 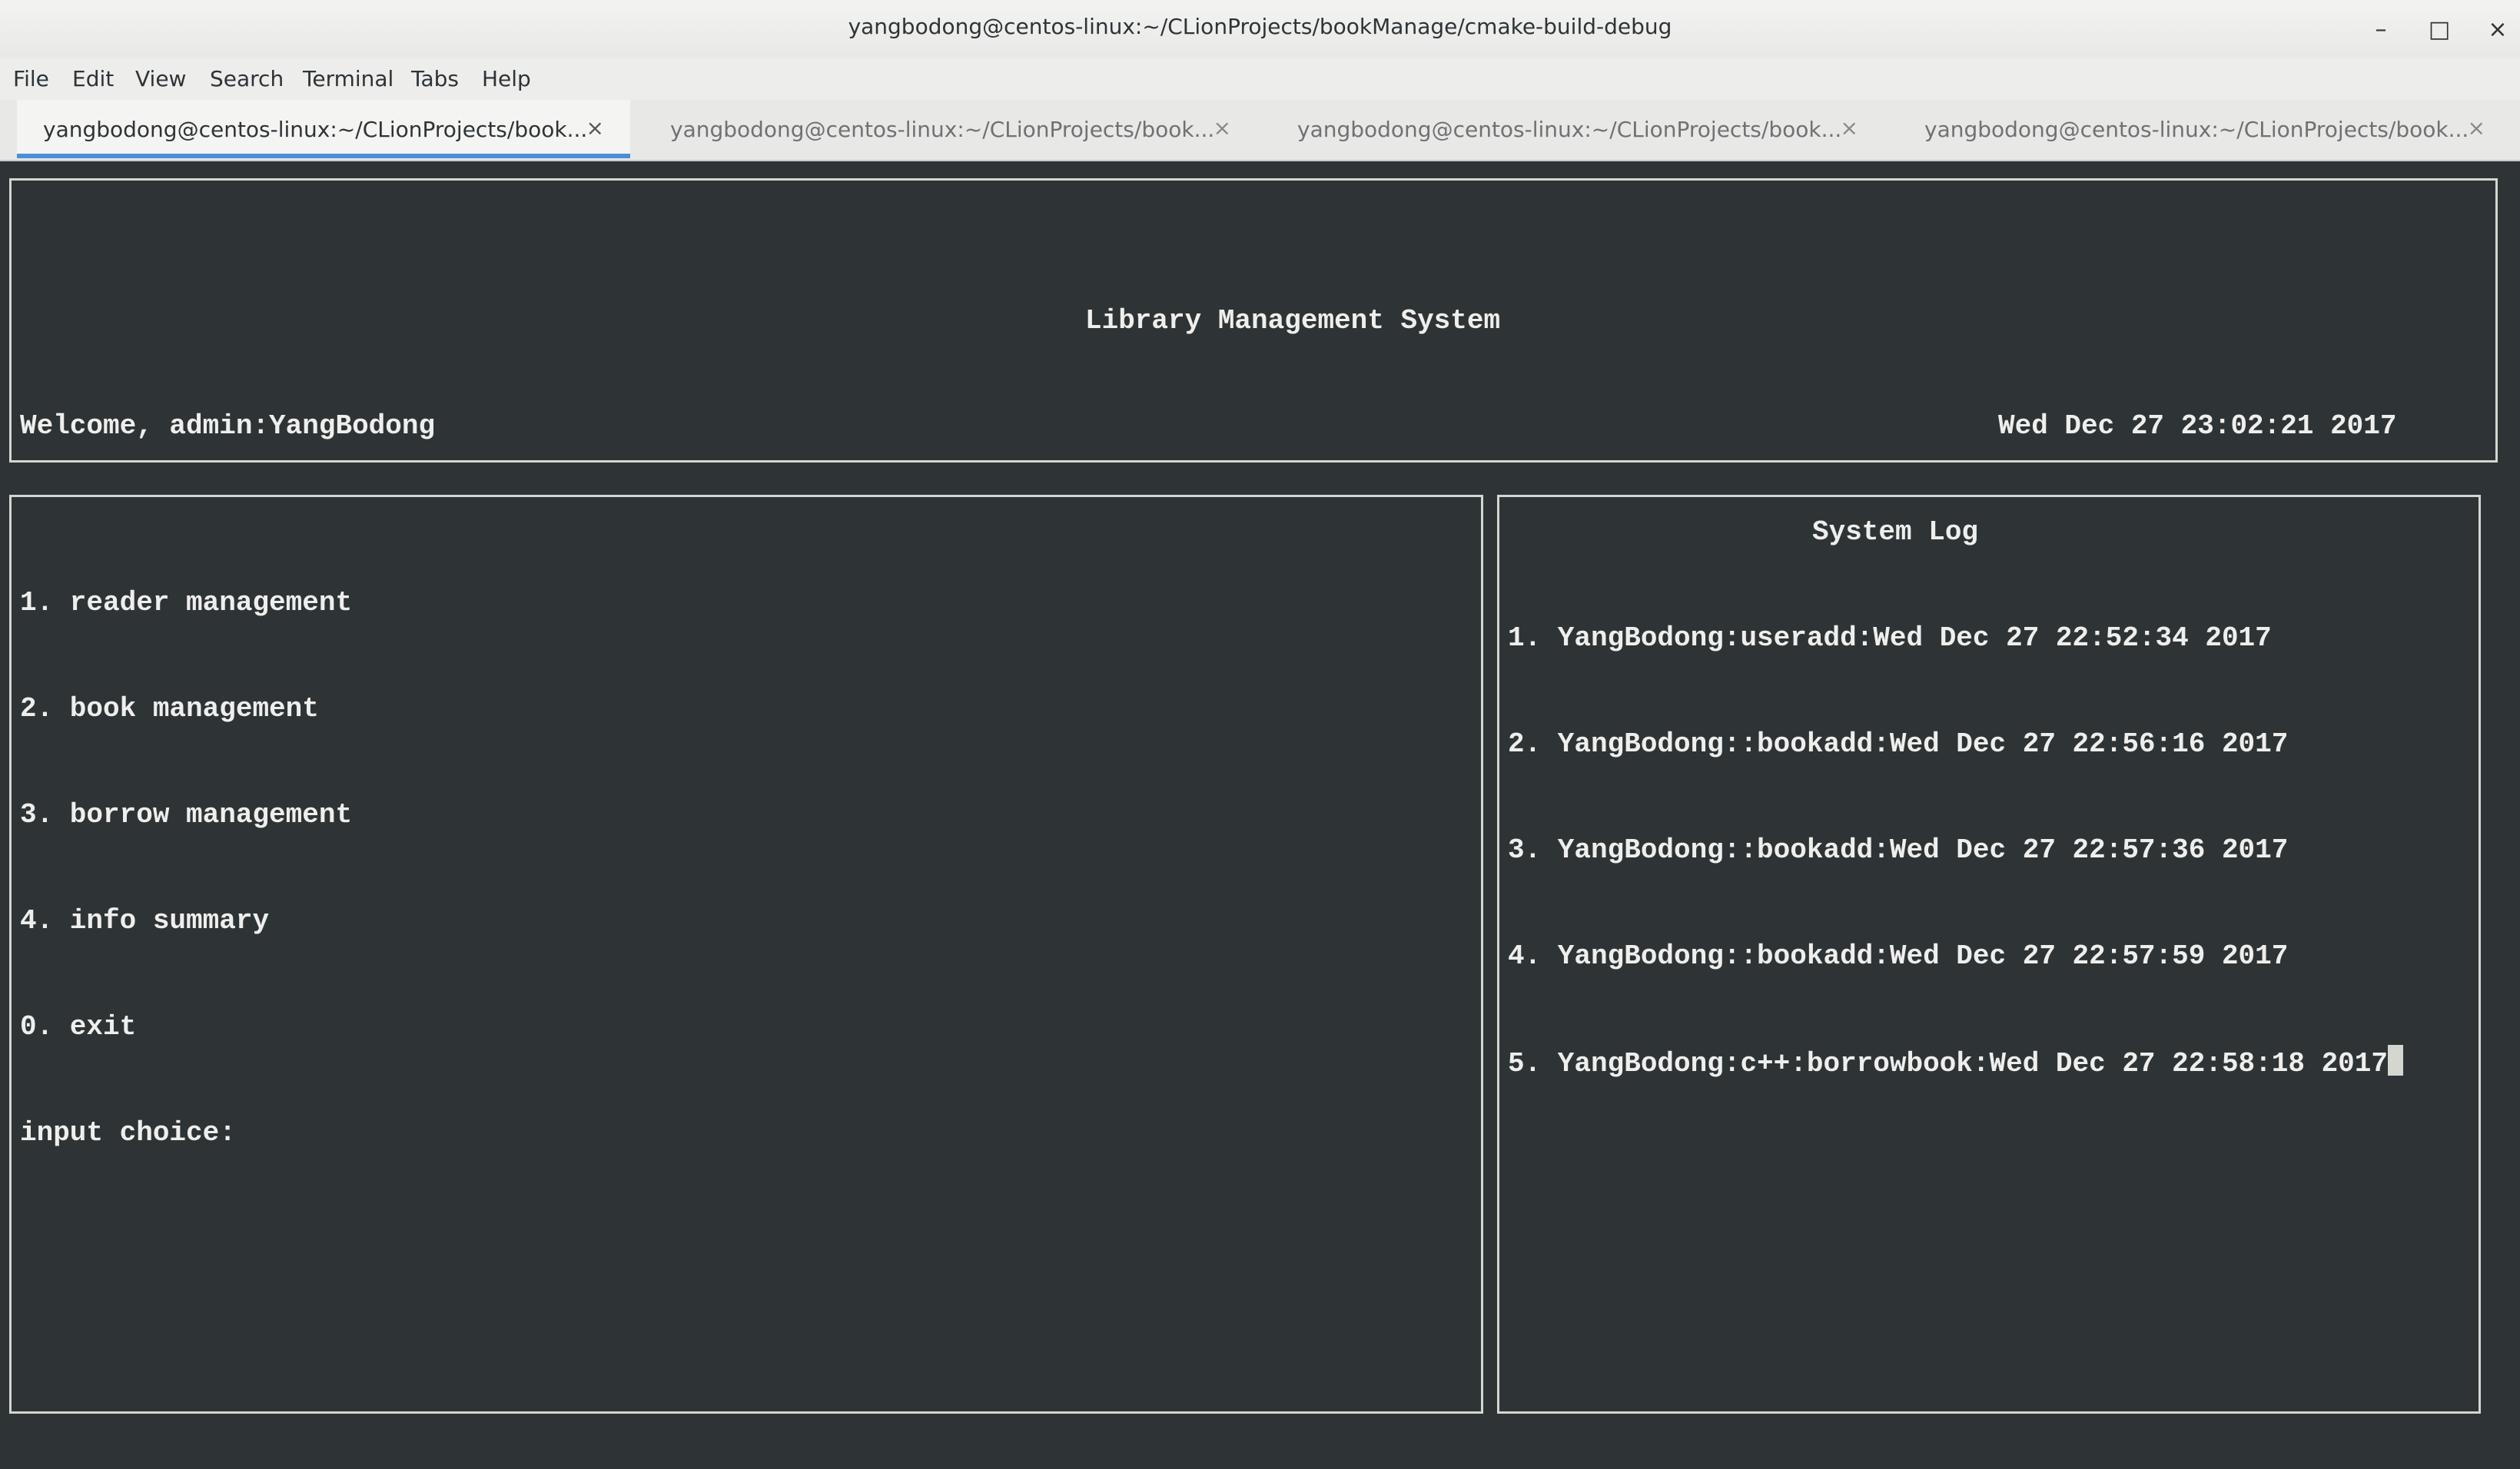 What do you see at coordinates (78, 1027) in the screenshot?
I see `menu-option-exit: 0. exit` at bounding box center [78, 1027].